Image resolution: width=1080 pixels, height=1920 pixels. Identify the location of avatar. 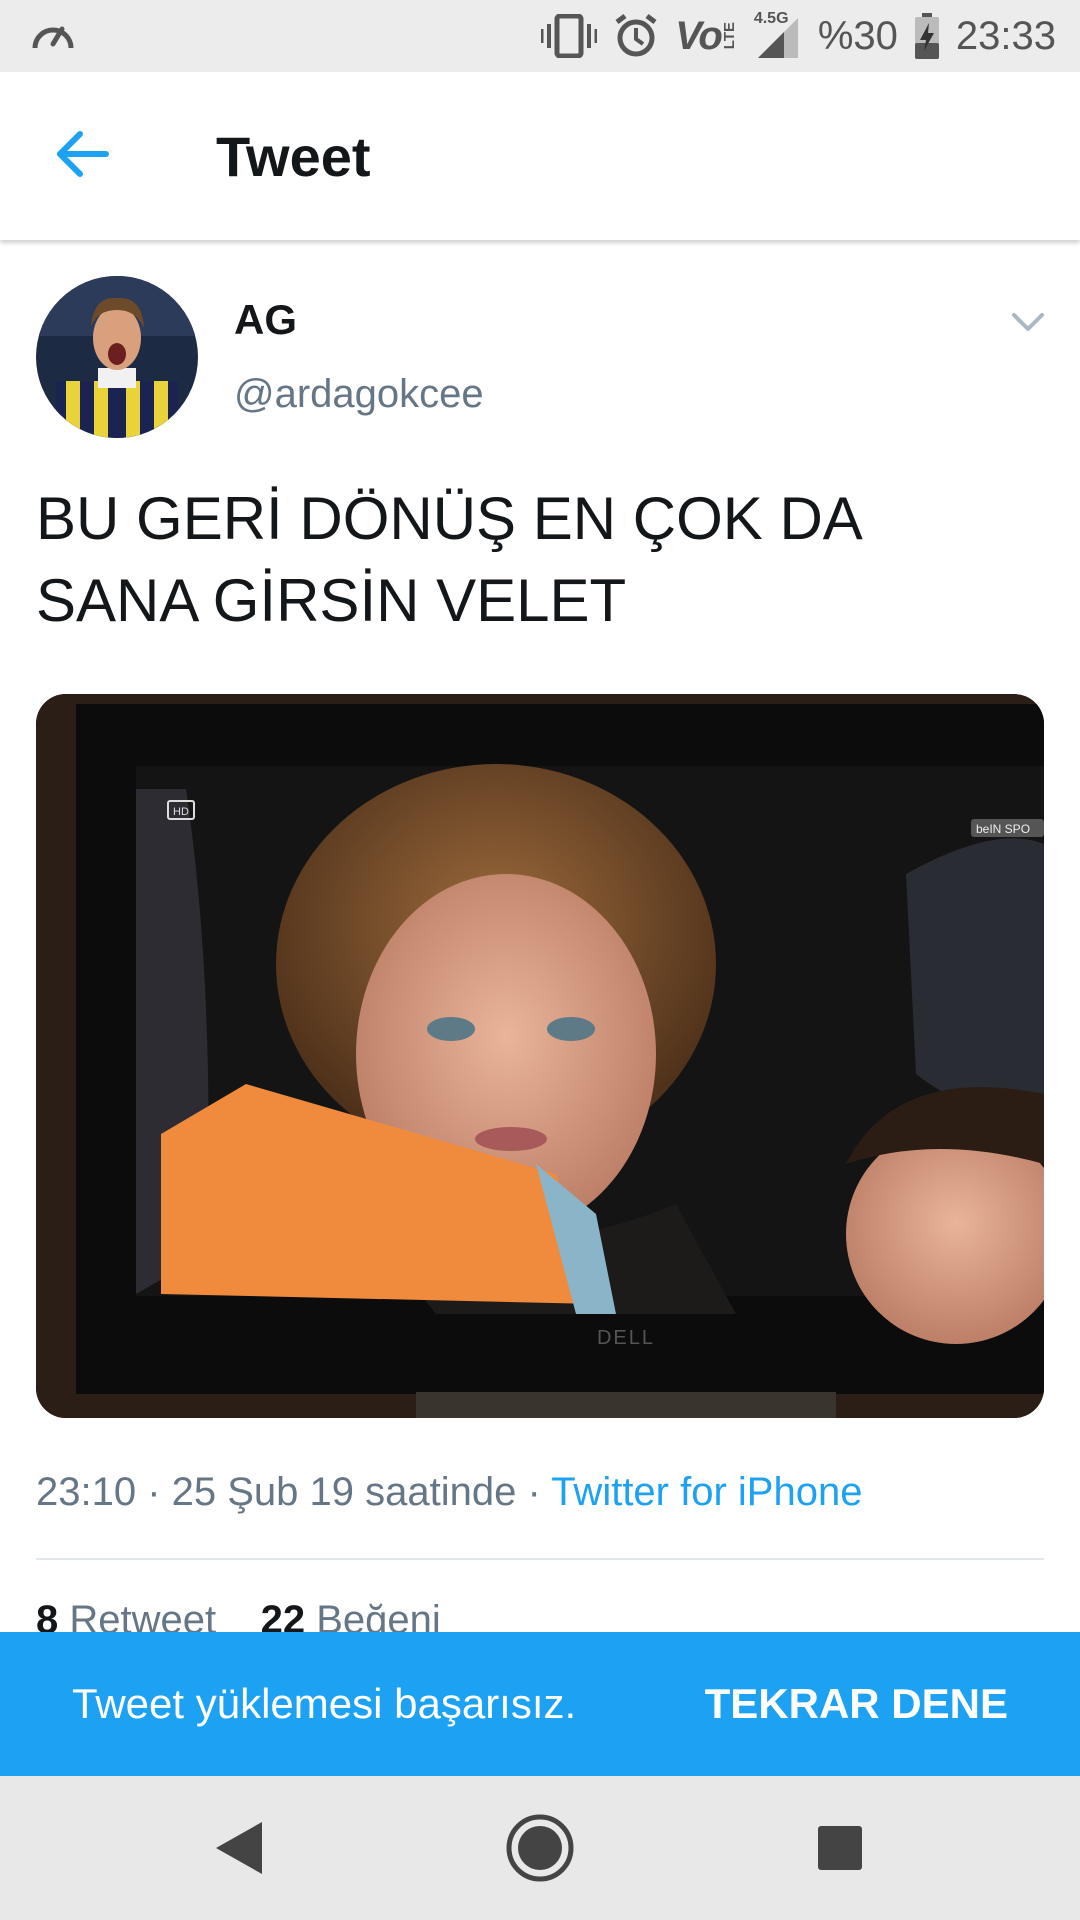
(117, 357).